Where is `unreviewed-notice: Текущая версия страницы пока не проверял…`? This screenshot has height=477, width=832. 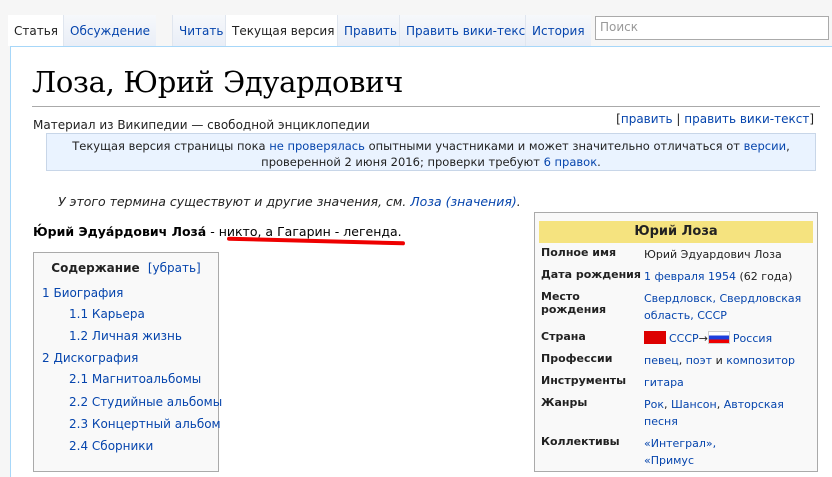
unreviewed-notice: Текущая версия страницы пока не проверял… is located at coordinates (431, 152).